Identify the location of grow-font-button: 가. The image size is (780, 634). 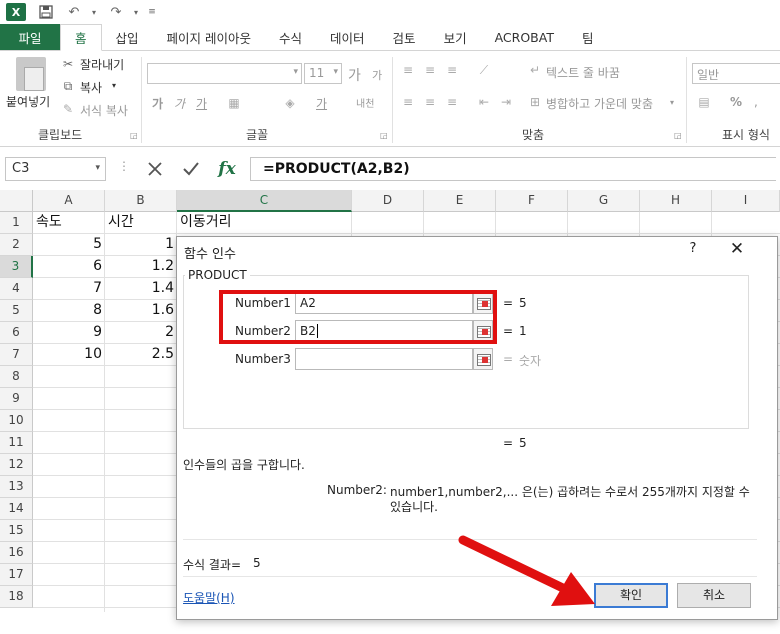
(354, 75).